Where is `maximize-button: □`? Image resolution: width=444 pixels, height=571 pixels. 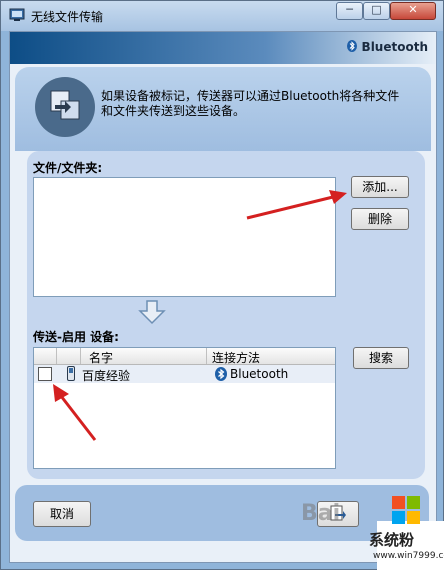
maximize-button: □ is located at coordinates (376, 11).